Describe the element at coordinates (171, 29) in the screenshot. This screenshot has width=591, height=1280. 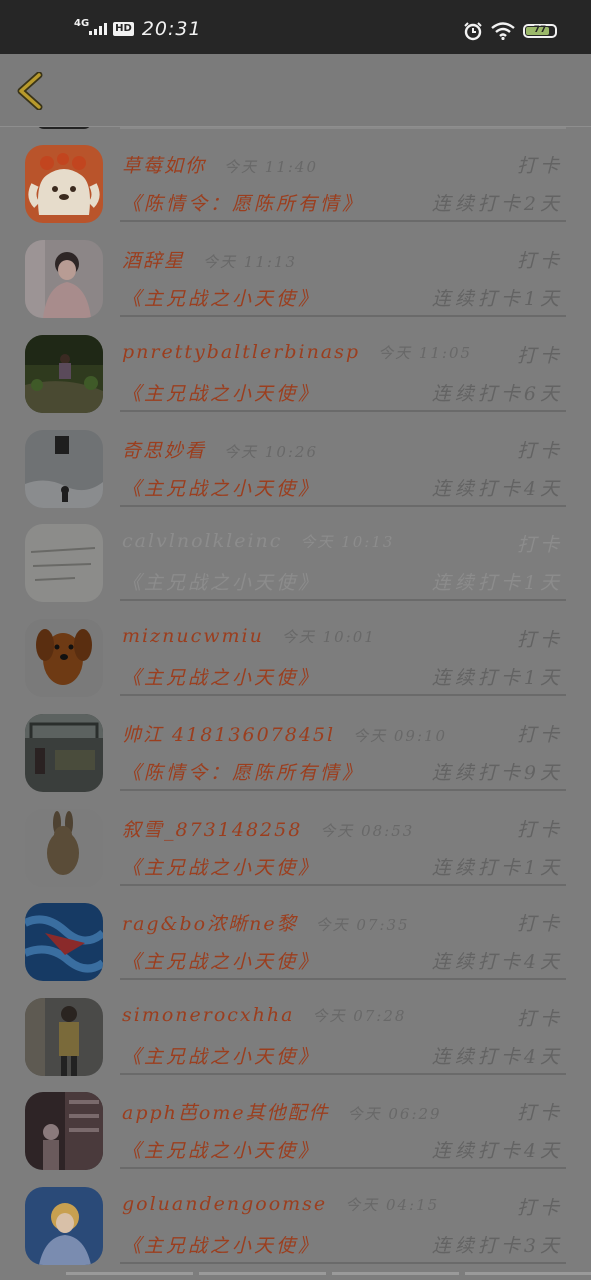
I see `clock: 20:31` at that location.